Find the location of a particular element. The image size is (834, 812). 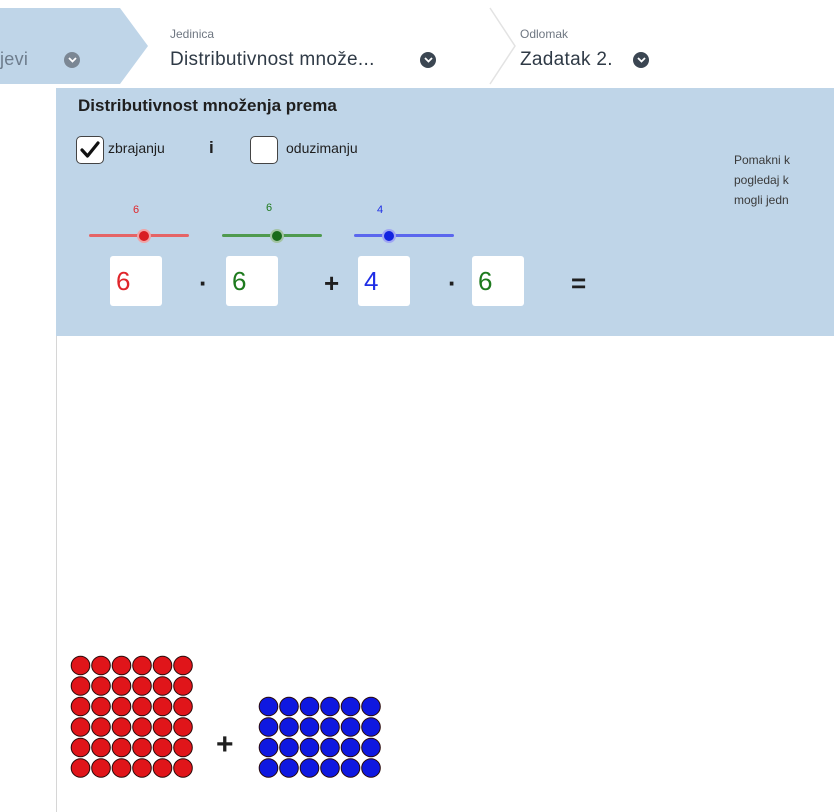

instruction-line: mogli jedn is located at coordinates (761, 200).